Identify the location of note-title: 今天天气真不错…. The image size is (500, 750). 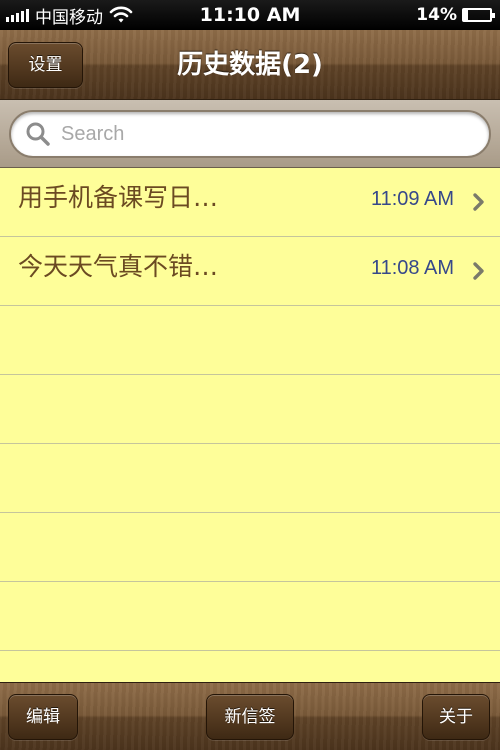
(118, 266).